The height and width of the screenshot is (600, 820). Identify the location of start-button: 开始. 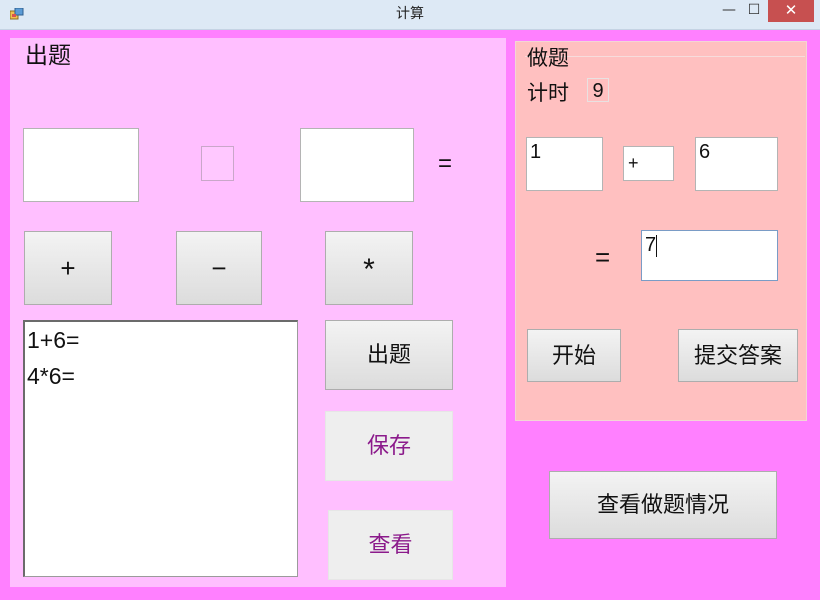
(574, 355).